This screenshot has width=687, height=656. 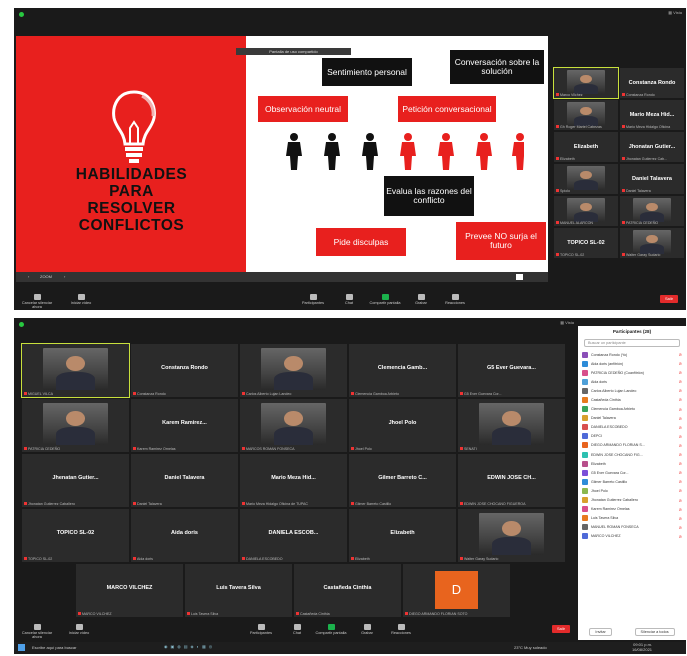 What do you see at coordinates (632, 454) in the screenshot?
I see `participant-row: EDWIN JOSE CHOCANO FIG... ⊘` at bounding box center [632, 454].